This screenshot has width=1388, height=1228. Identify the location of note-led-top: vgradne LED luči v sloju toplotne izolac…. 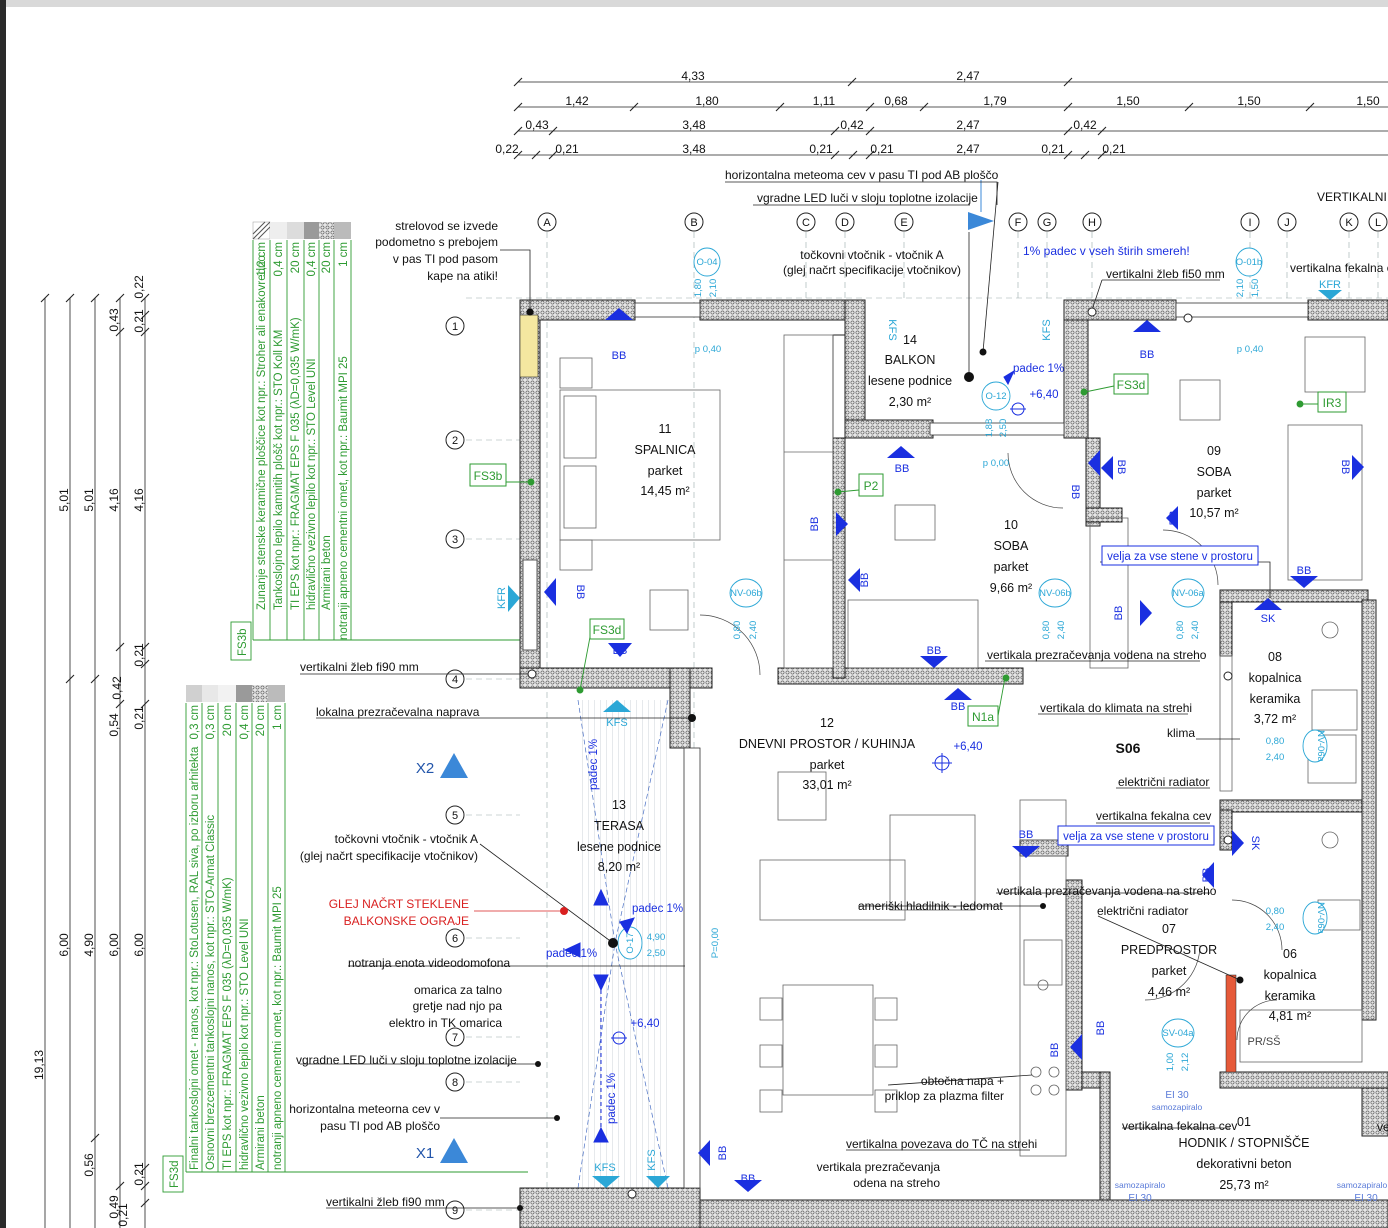
(867, 198).